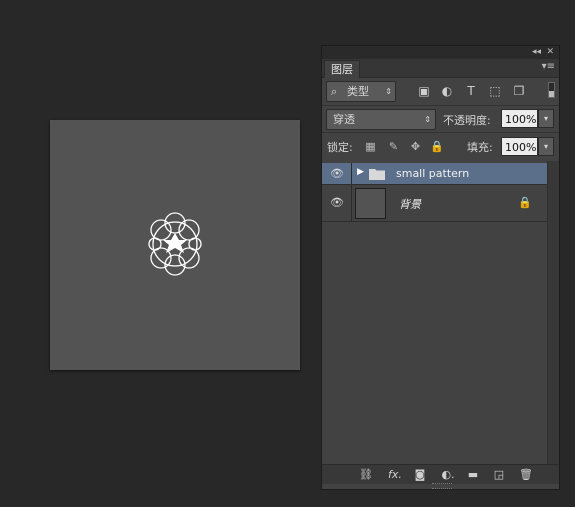 This screenshot has width=575, height=507. I want to click on lock-row: 锁定: ▦ ✎ ✥ 🔒 填充: 100% ▾, so click(440, 147).